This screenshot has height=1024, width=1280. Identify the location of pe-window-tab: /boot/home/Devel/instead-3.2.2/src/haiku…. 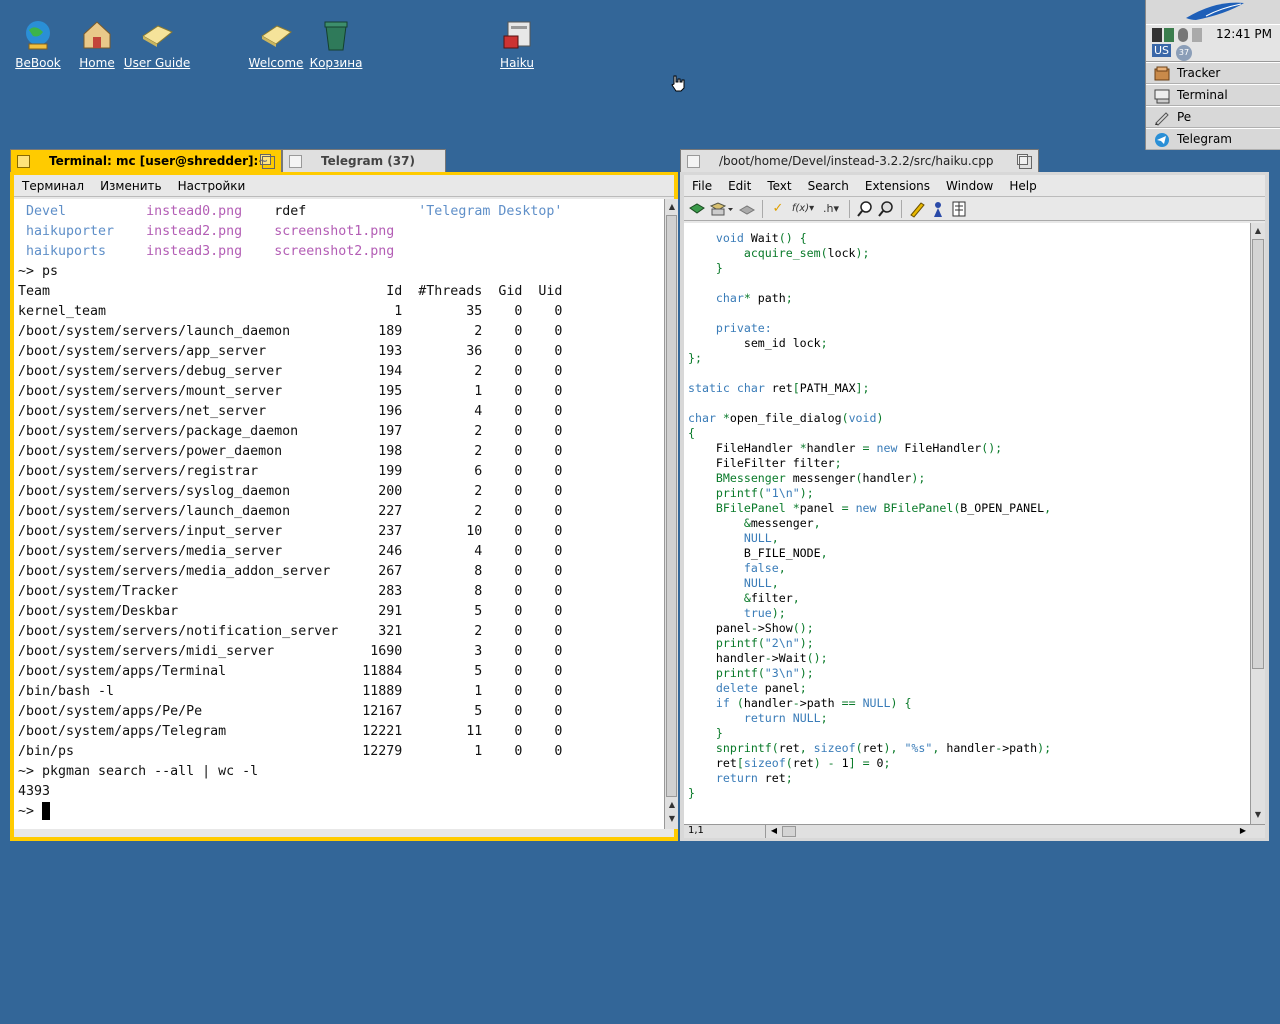
(859, 161).